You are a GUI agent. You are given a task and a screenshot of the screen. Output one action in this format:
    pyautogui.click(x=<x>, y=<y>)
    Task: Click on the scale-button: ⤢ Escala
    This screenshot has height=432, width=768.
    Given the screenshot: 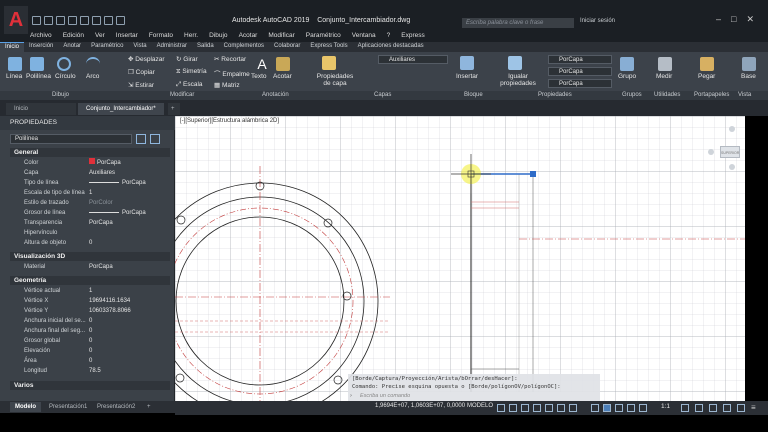 What is the action you would take?
    pyautogui.click(x=189, y=85)
    